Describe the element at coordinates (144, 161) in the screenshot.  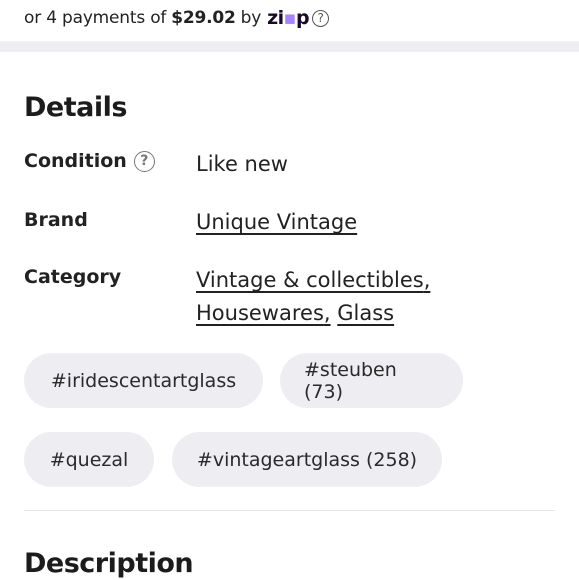
I see `condition-help-icon: ?` at that location.